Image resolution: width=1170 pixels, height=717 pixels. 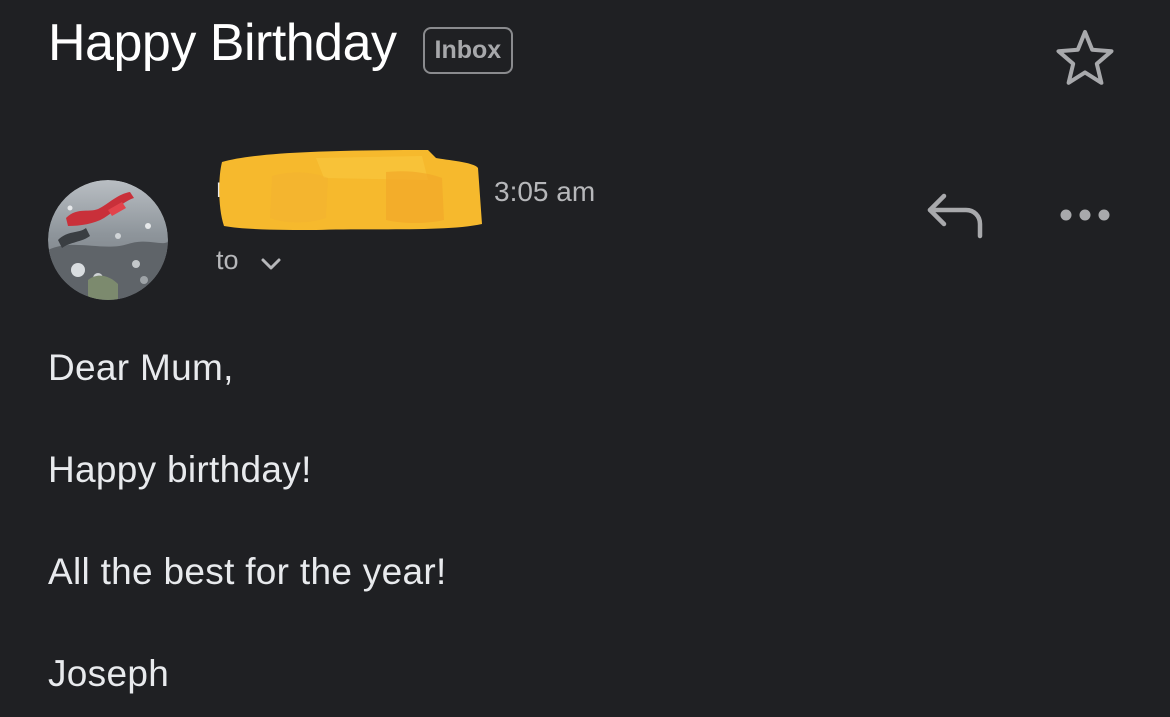 What do you see at coordinates (247, 571) in the screenshot?
I see `body-line-message: All the best for the year!` at bounding box center [247, 571].